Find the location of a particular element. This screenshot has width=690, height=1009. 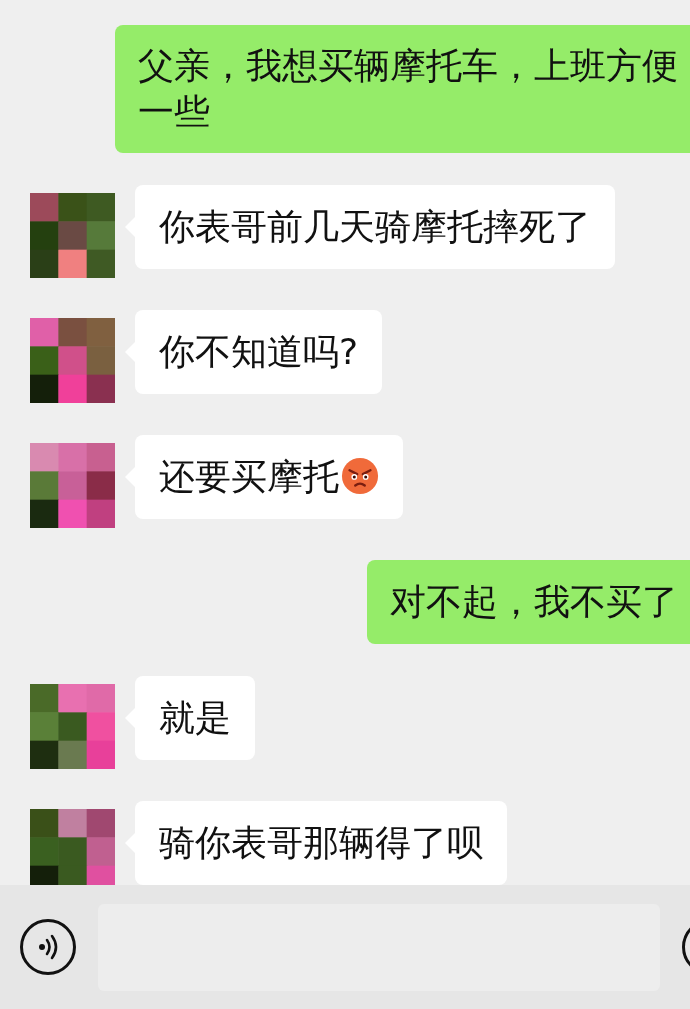

message-bubble: 你不知道吗? is located at coordinates (259, 352).